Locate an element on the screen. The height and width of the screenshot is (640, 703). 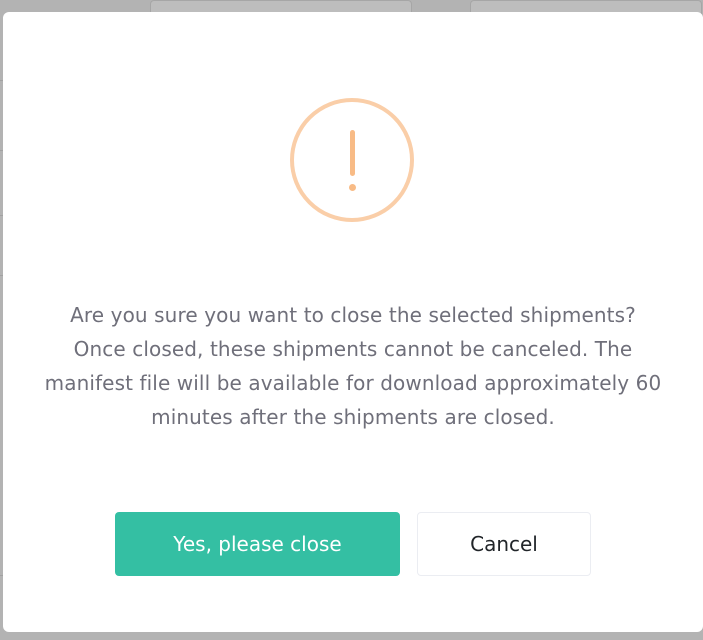
cancel-button: Cancel is located at coordinates (504, 544).